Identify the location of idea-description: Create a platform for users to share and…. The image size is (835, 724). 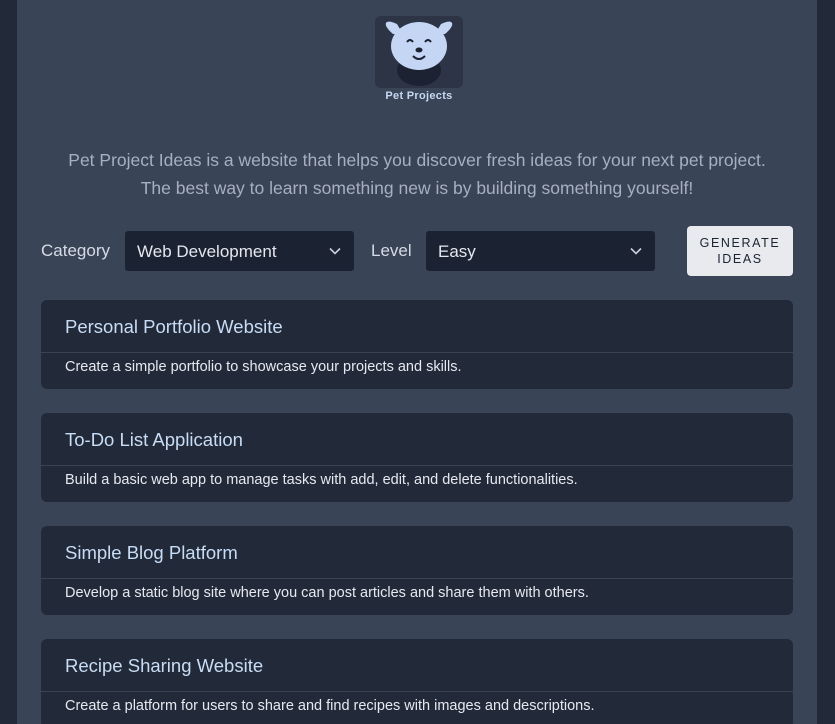
(330, 706).